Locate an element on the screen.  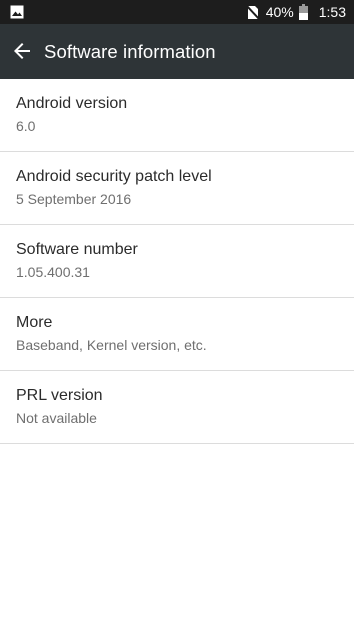
status-bar: 40% 1:53 is located at coordinates (177, 12).